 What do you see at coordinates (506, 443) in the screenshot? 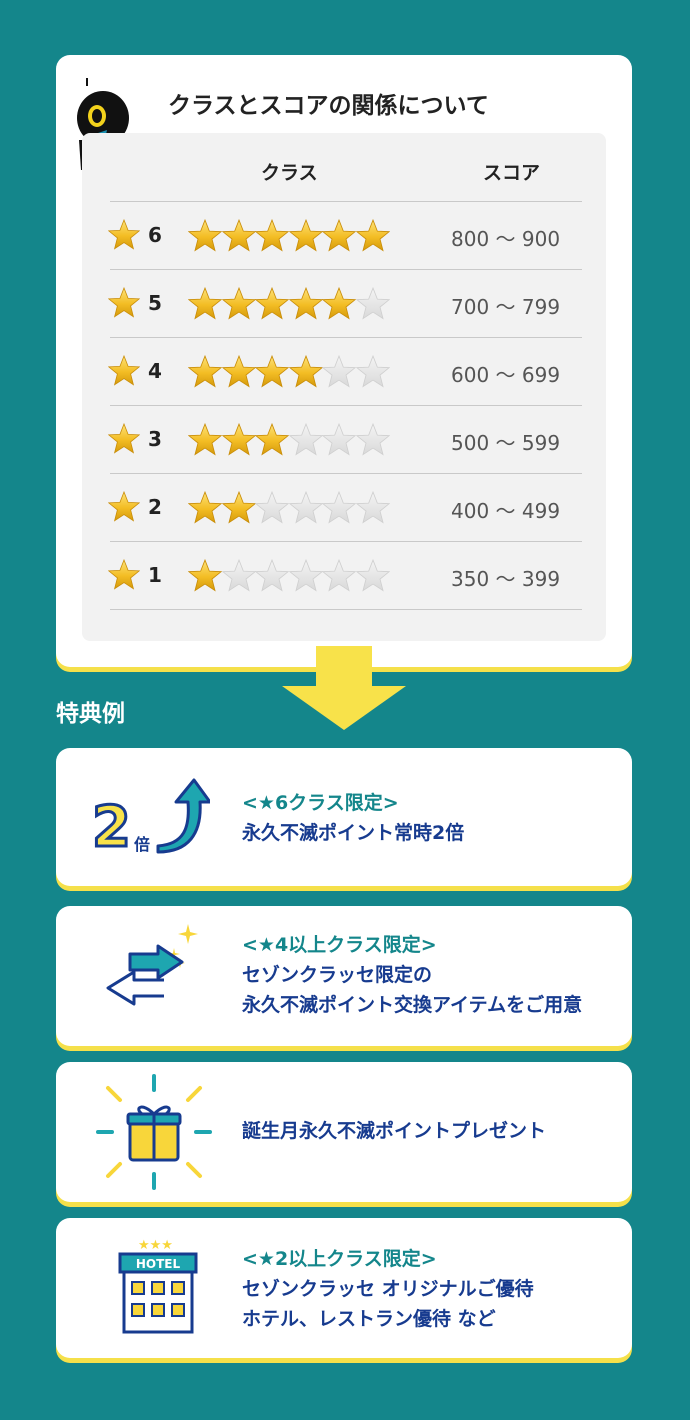
I see `score-range: 500 〜 599` at bounding box center [506, 443].